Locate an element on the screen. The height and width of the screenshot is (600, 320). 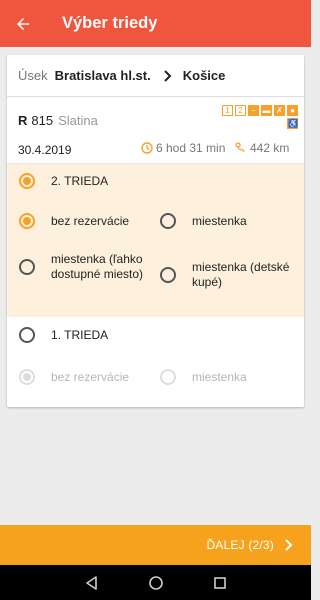
route-from: Bratislava hl.st. is located at coordinates (102, 75).